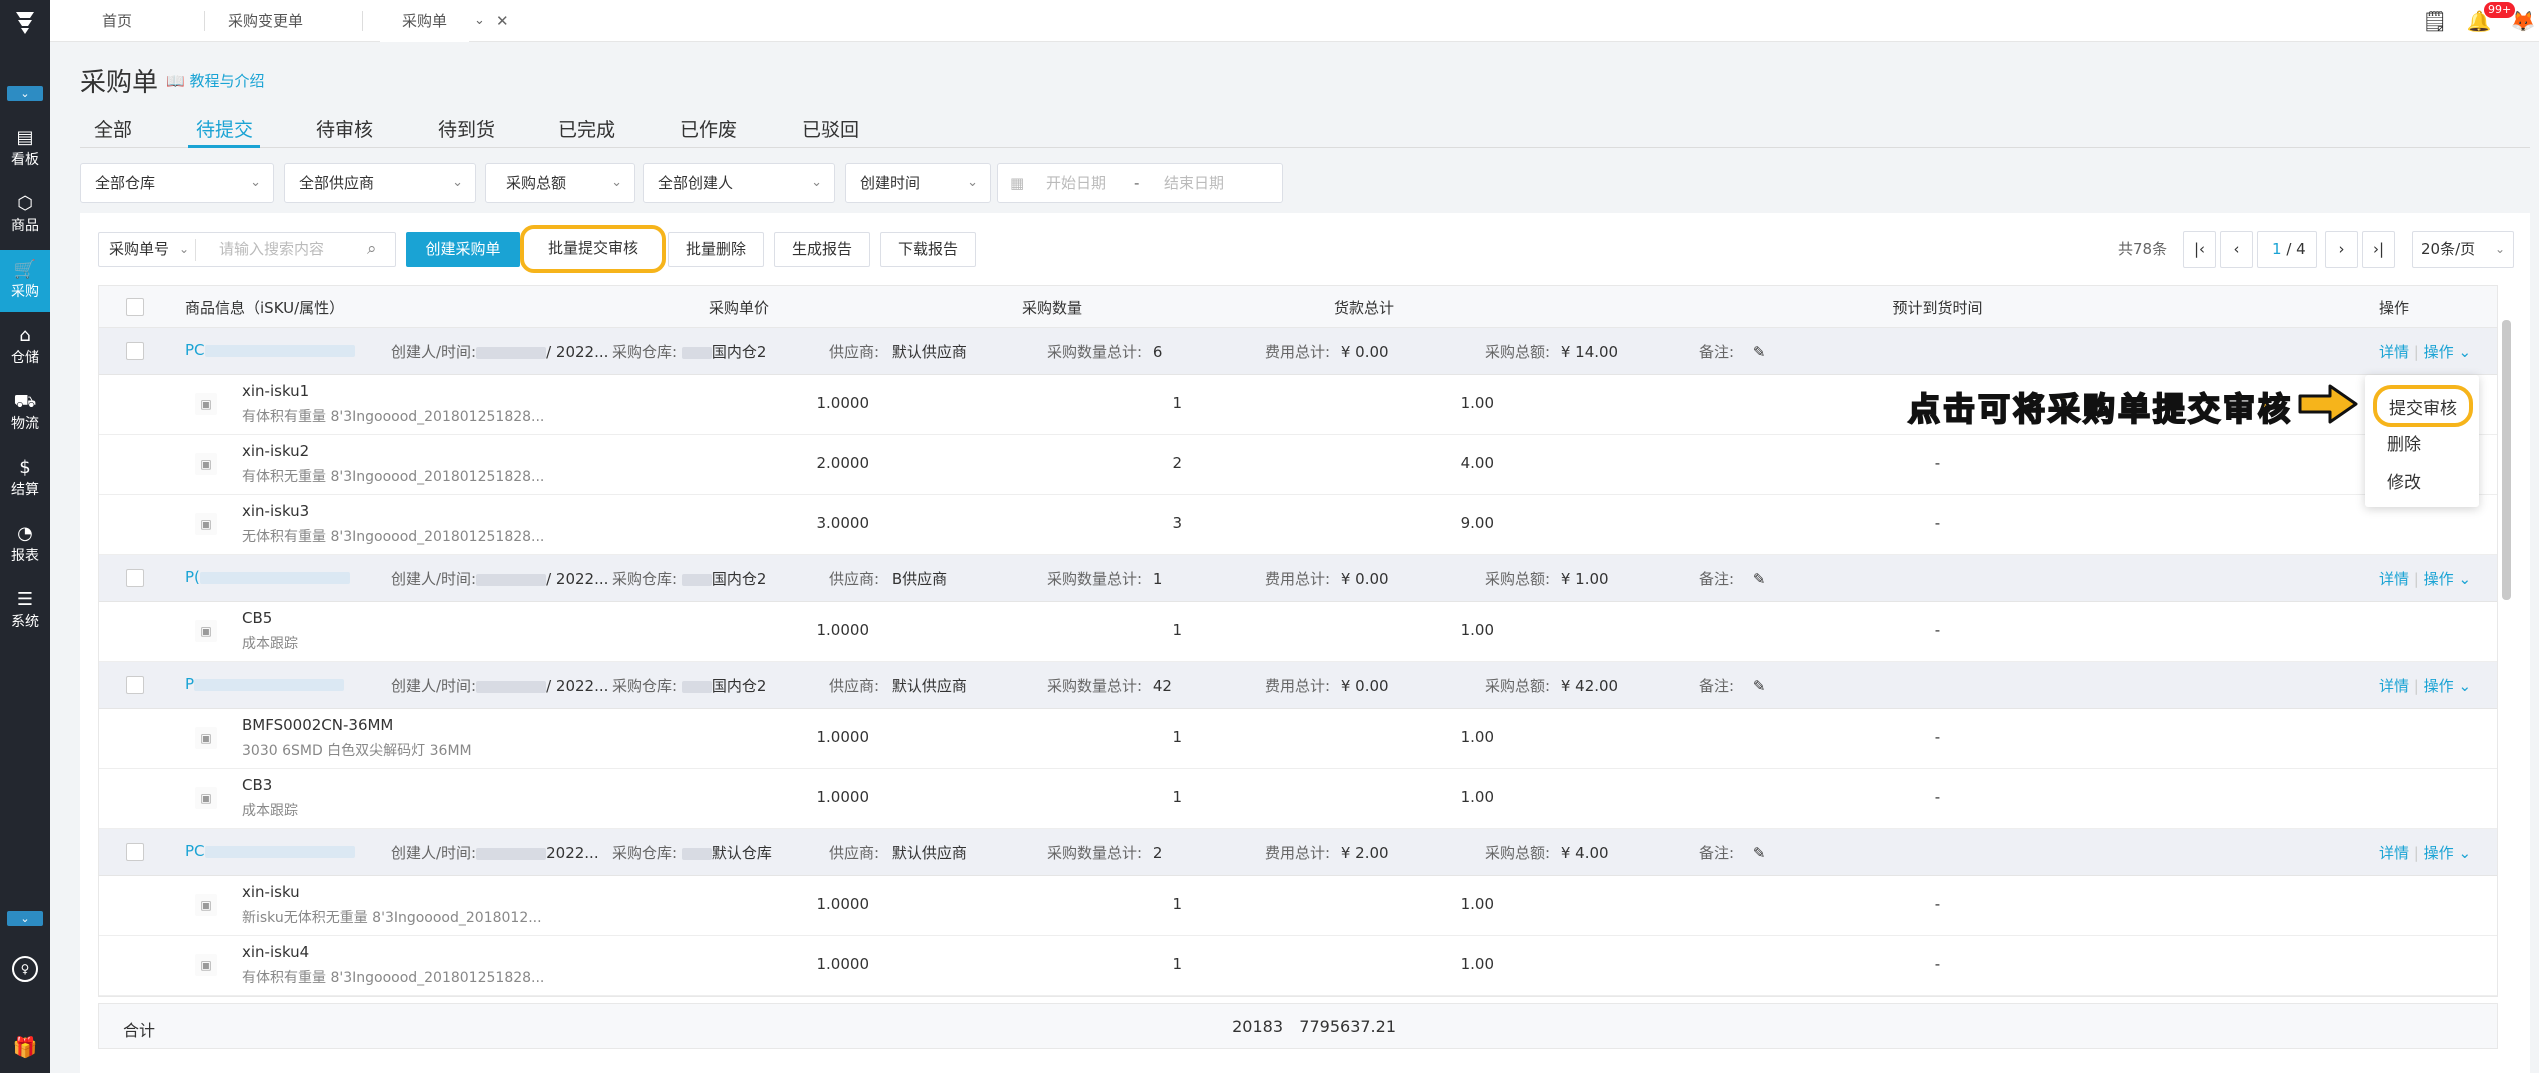 The width and height of the screenshot is (2539, 1073). What do you see at coordinates (206, 798) in the screenshot?
I see `image-placeholder-icon: ▣` at bounding box center [206, 798].